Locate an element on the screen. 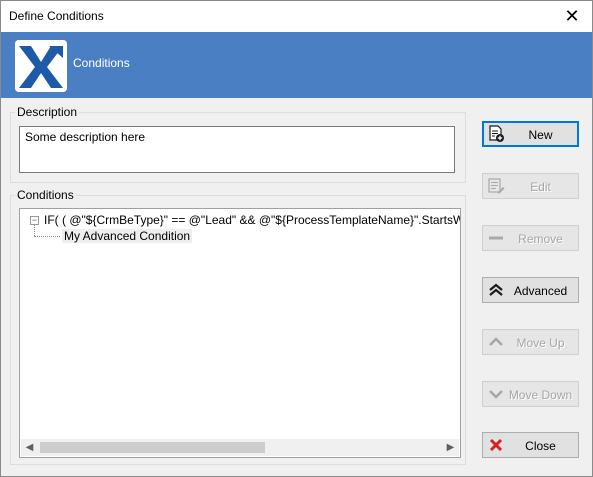 The image size is (593, 477). remove-button: Remove is located at coordinates (530, 238).